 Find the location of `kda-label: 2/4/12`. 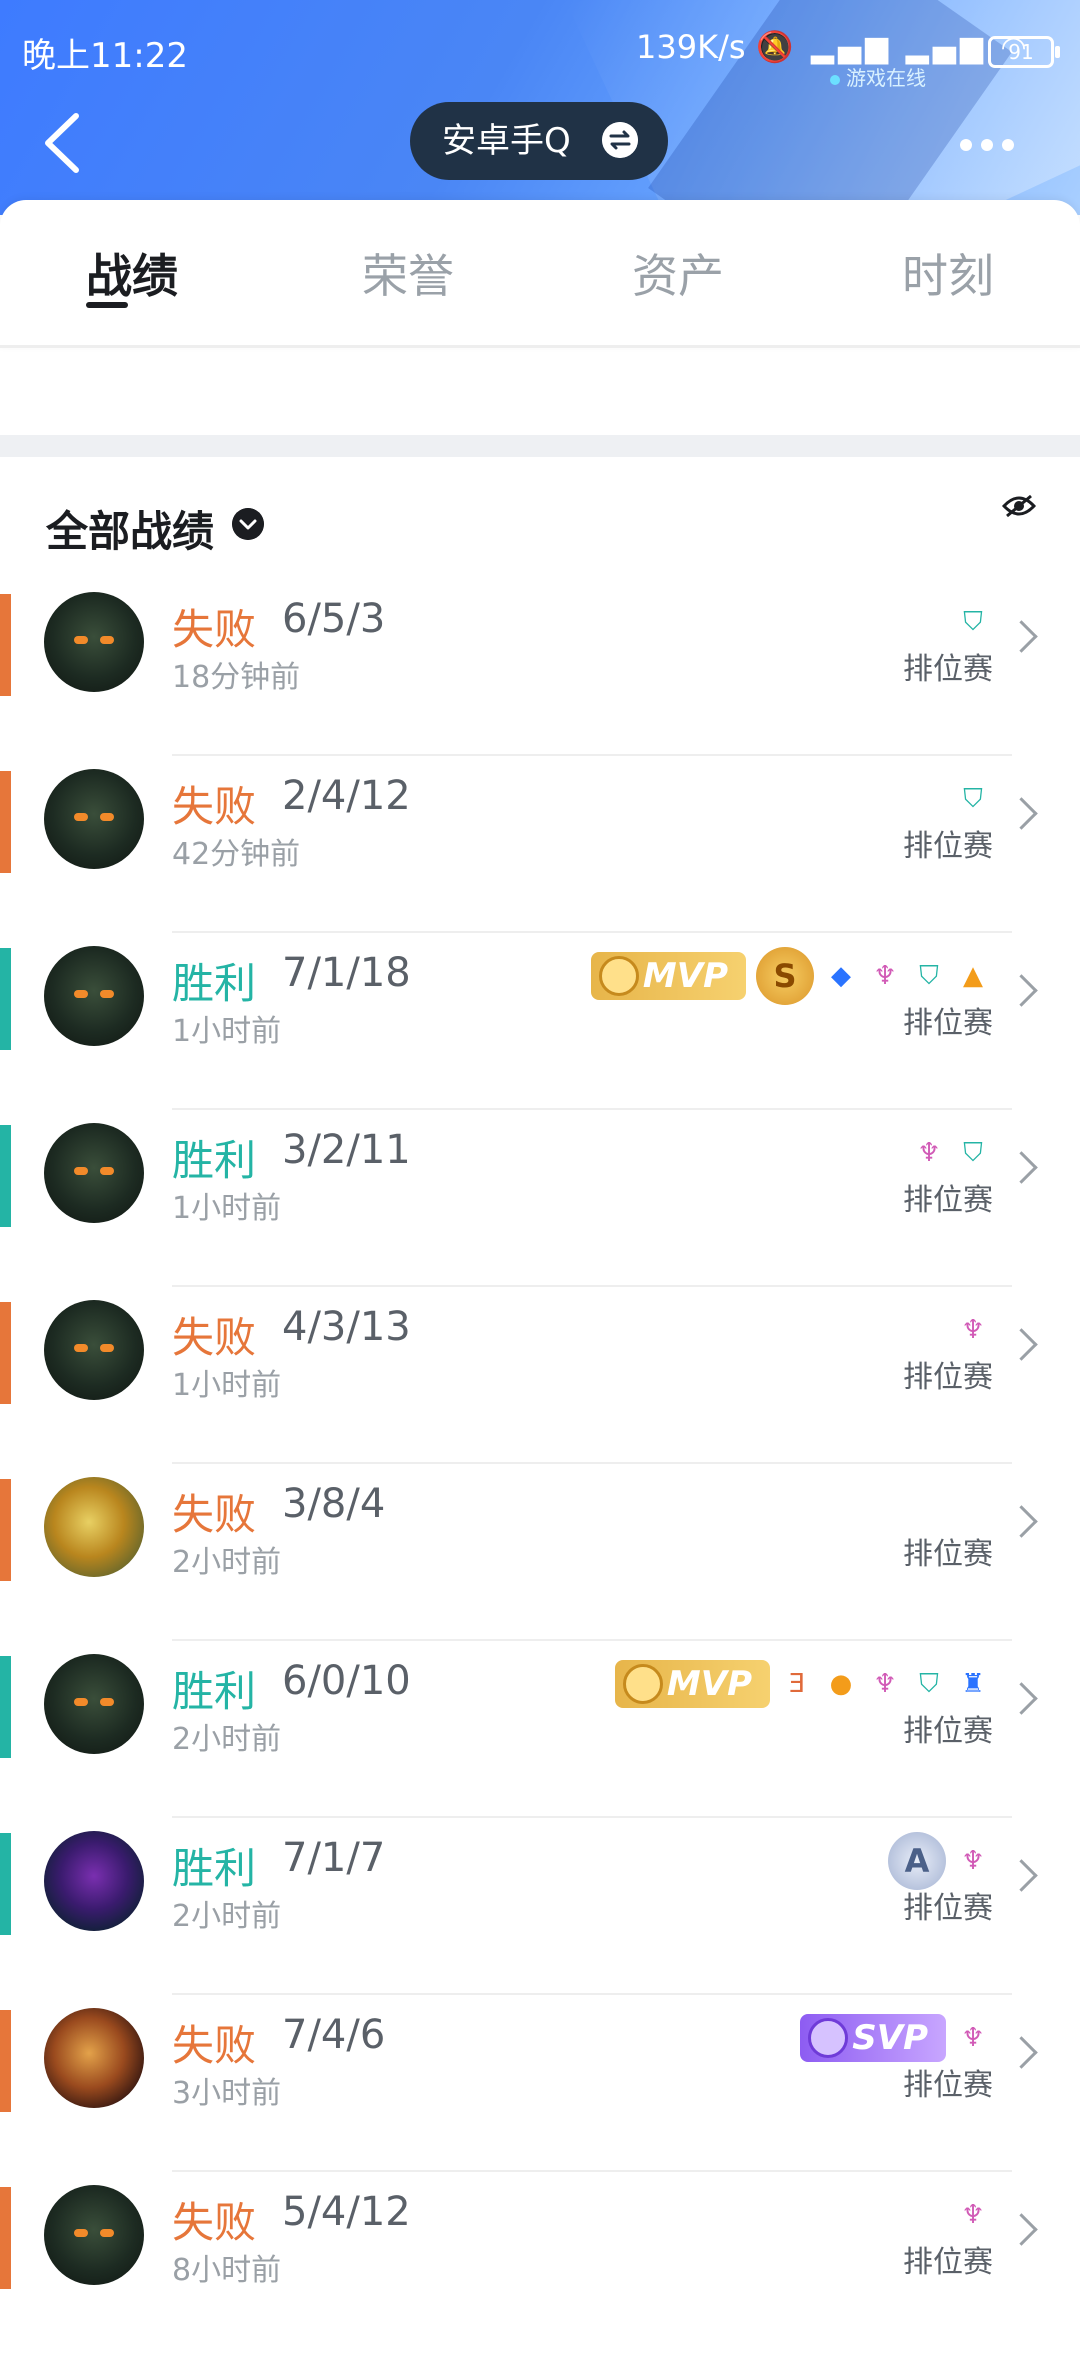

kda-label: 2/4/12 is located at coordinates (346, 796).